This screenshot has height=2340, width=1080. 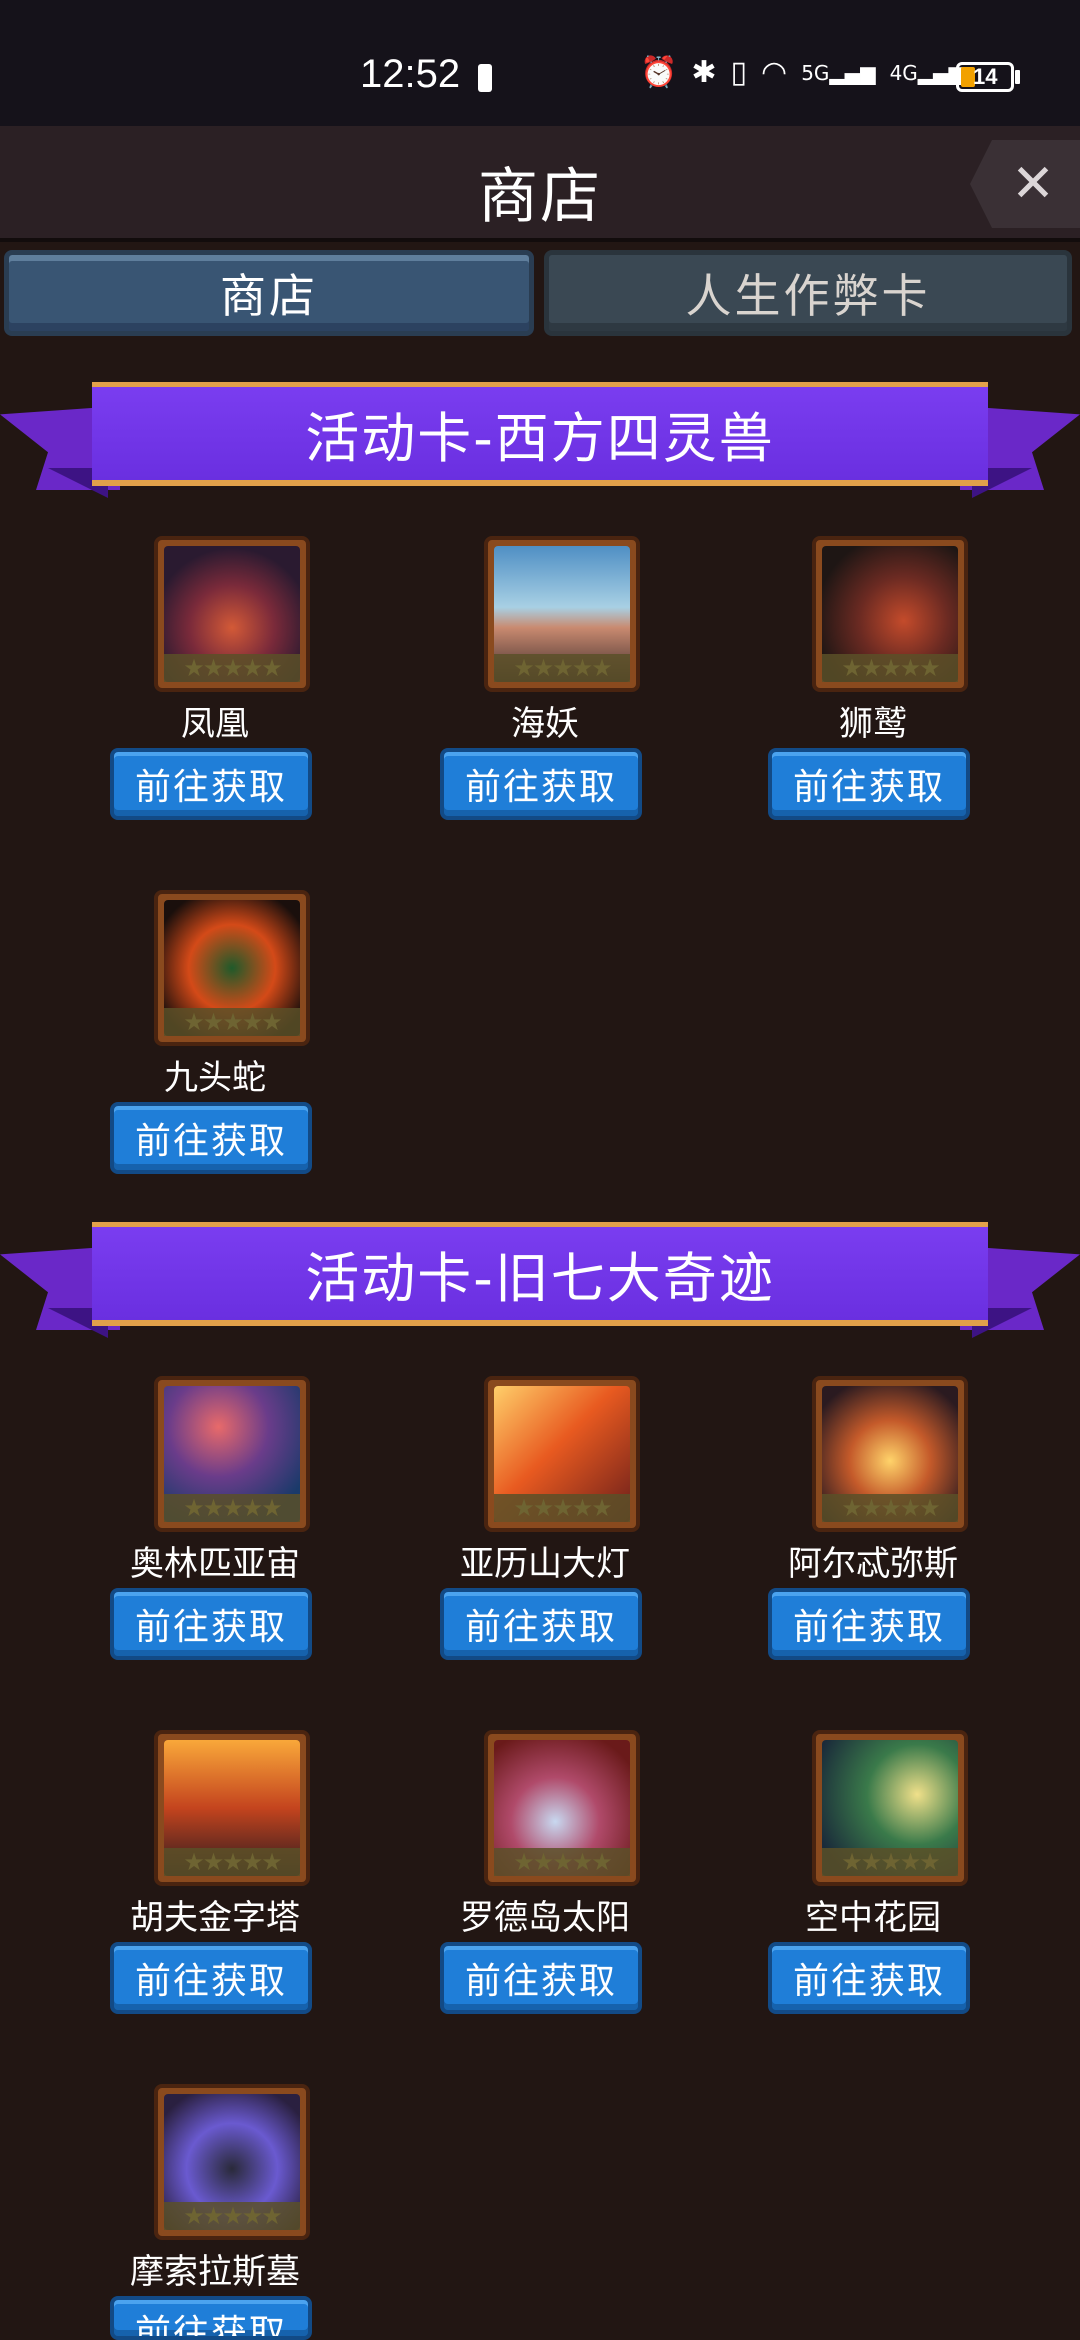 I want to click on card-name: 亚历山大灯, so click(x=545, y=1564).